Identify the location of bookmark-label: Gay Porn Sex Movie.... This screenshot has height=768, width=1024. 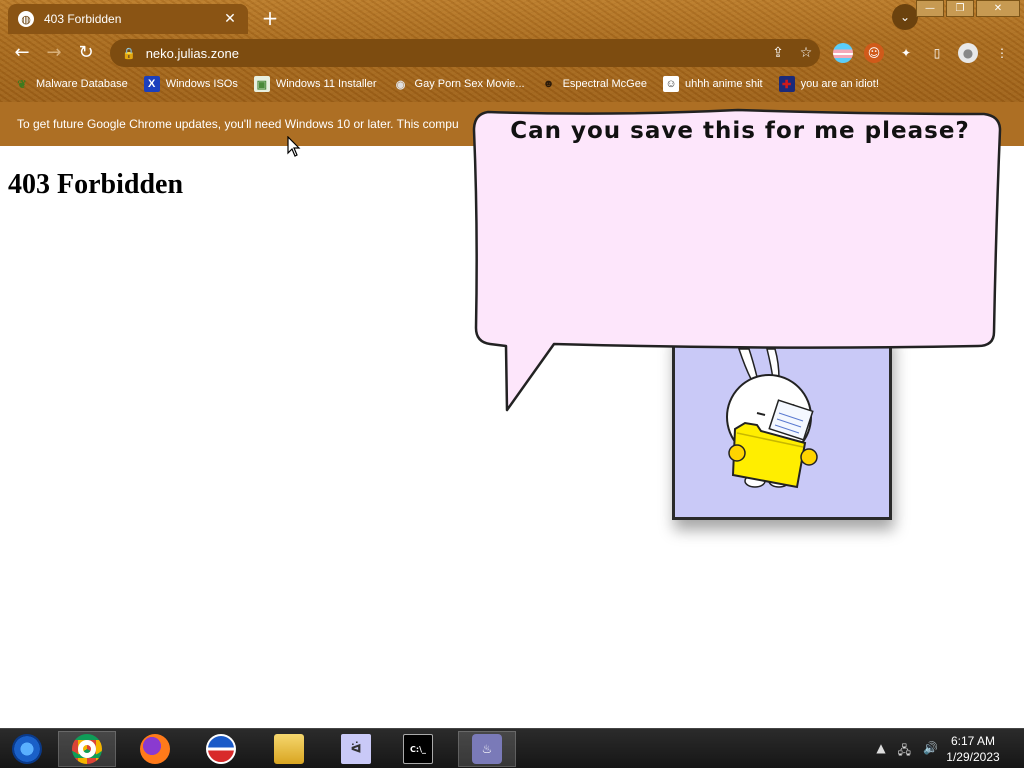
(469, 84).